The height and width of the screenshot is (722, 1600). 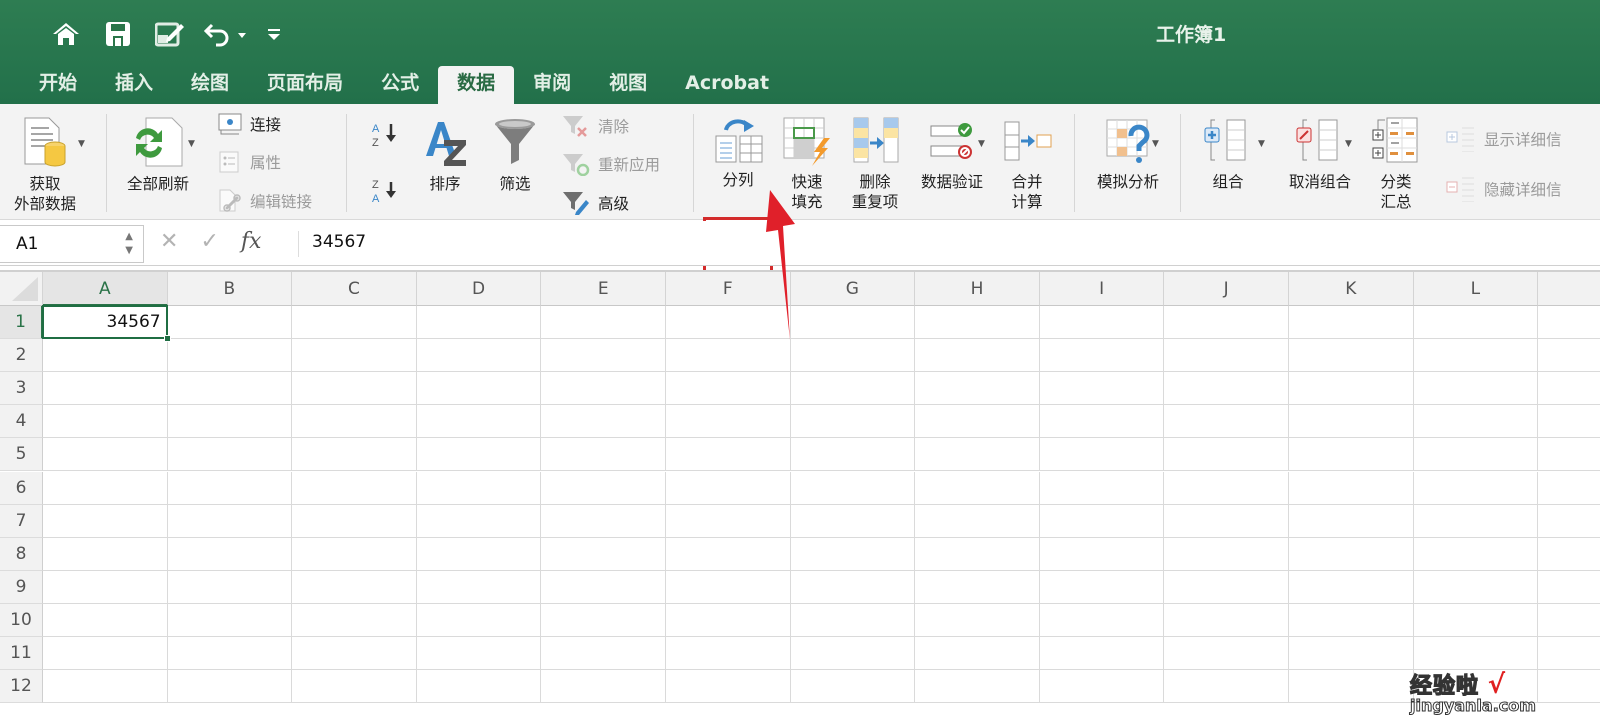 What do you see at coordinates (727, 85) in the screenshot?
I see `tab-acrobat: Acrobat` at bounding box center [727, 85].